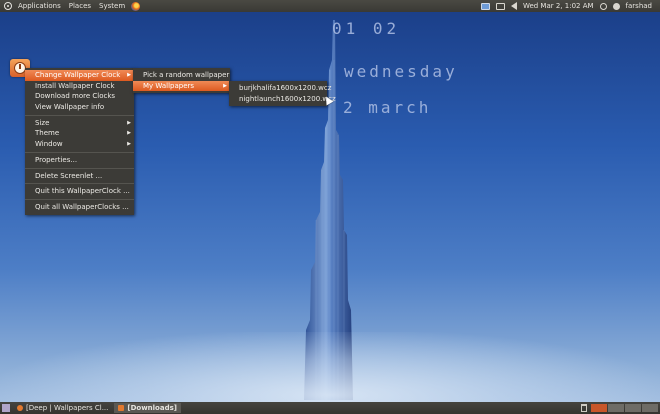 This screenshot has width=660, height=414. What do you see at coordinates (584, 408) in the screenshot?
I see `trash-icon` at bounding box center [584, 408].